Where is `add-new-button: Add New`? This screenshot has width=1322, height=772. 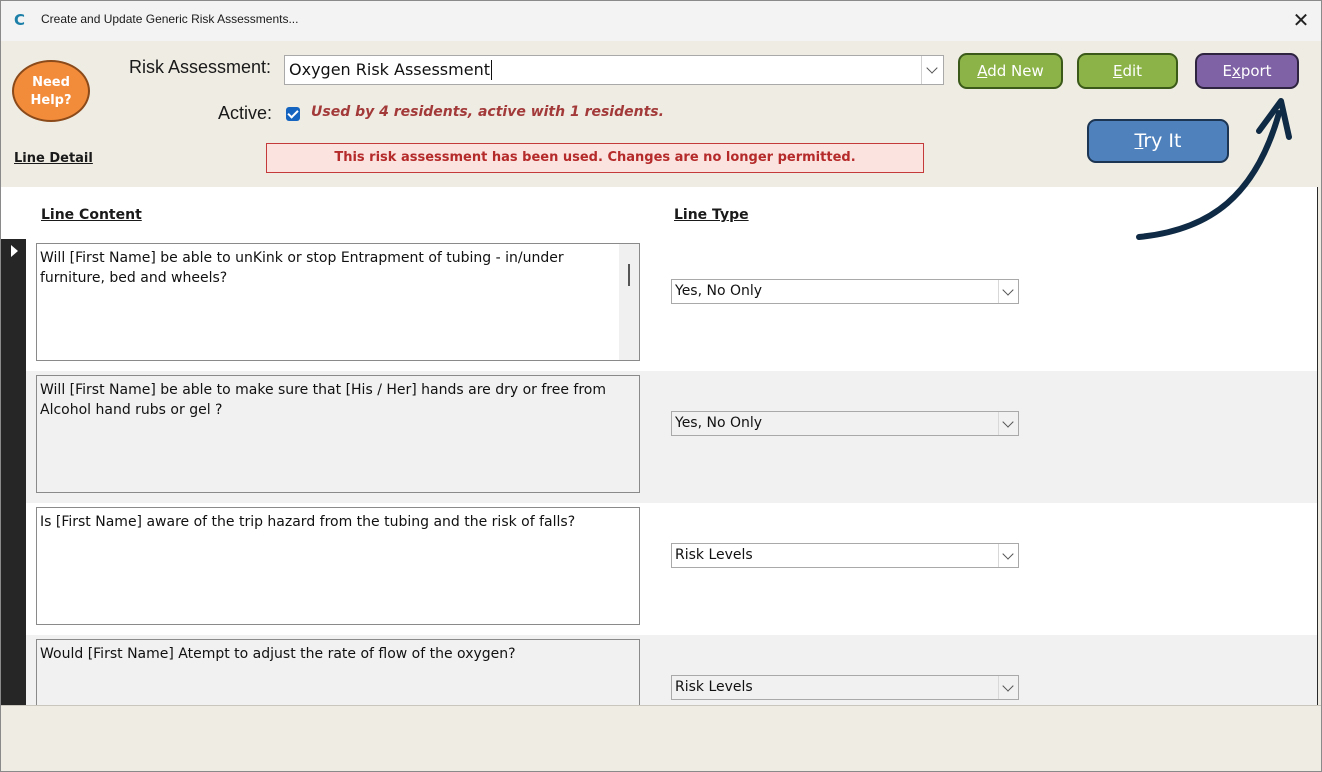 add-new-button: Add New is located at coordinates (1010, 71).